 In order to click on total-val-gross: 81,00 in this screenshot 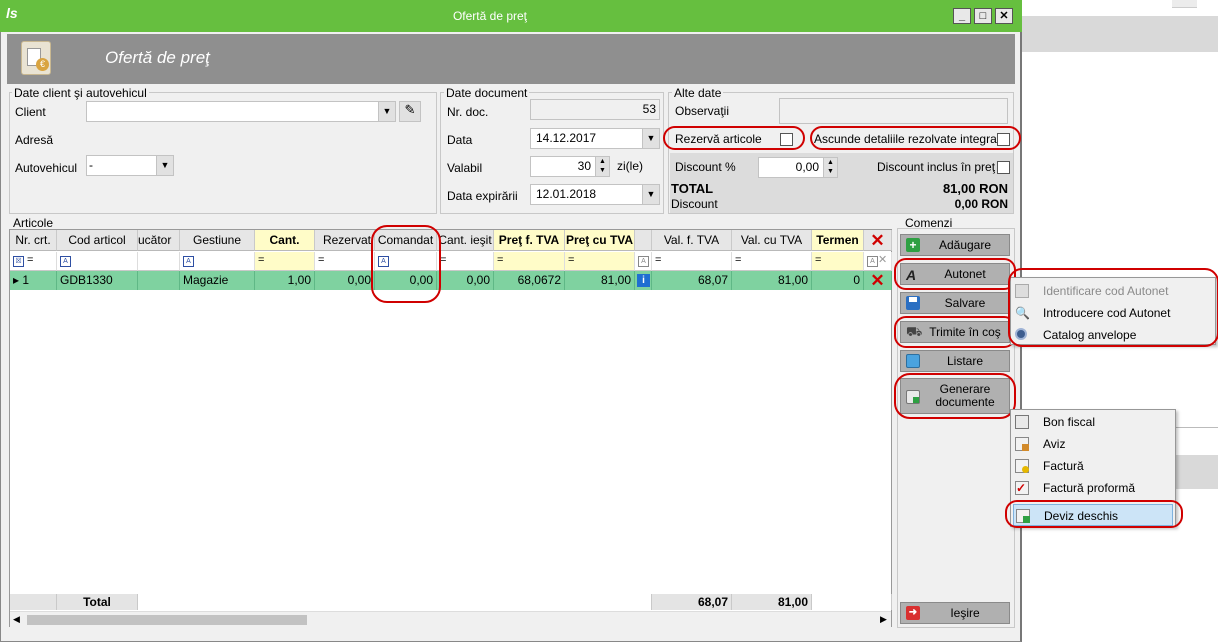, I will do `click(772, 602)`.